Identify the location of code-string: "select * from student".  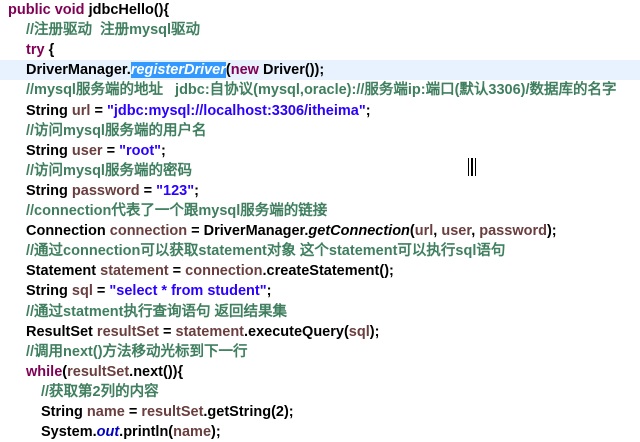
(188, 291).